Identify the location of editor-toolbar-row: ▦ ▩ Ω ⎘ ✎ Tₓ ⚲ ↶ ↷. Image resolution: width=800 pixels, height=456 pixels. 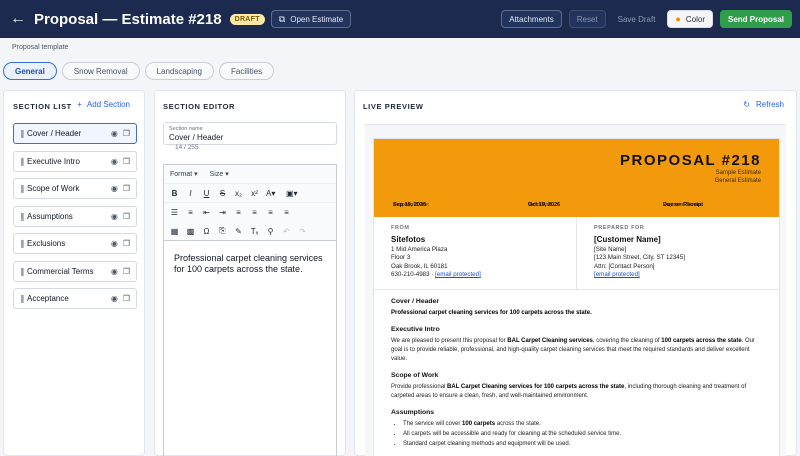
(250, 231).